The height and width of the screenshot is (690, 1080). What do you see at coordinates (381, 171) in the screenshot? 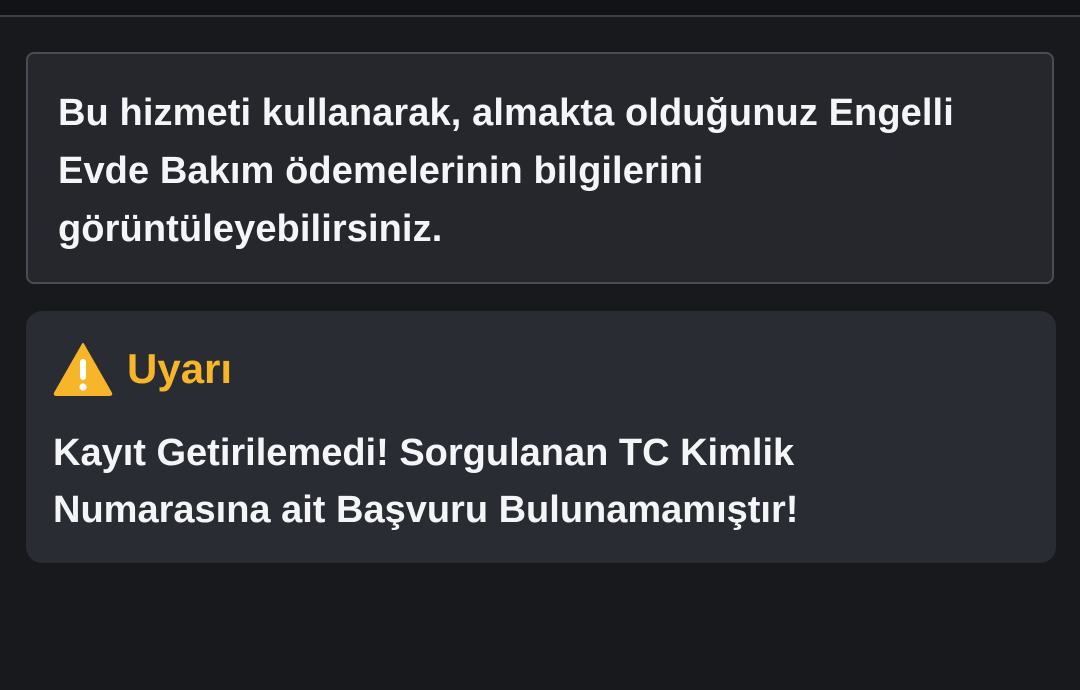
I see `info-line-2: Evde Bakım ödemelerinin bilgilerini` at bounding box center [381, 171].